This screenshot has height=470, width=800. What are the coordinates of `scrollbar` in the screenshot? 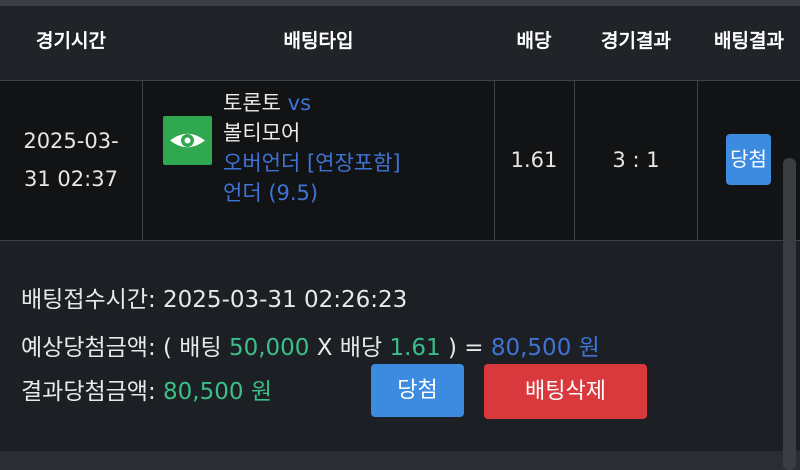 It's located at (789, 314).